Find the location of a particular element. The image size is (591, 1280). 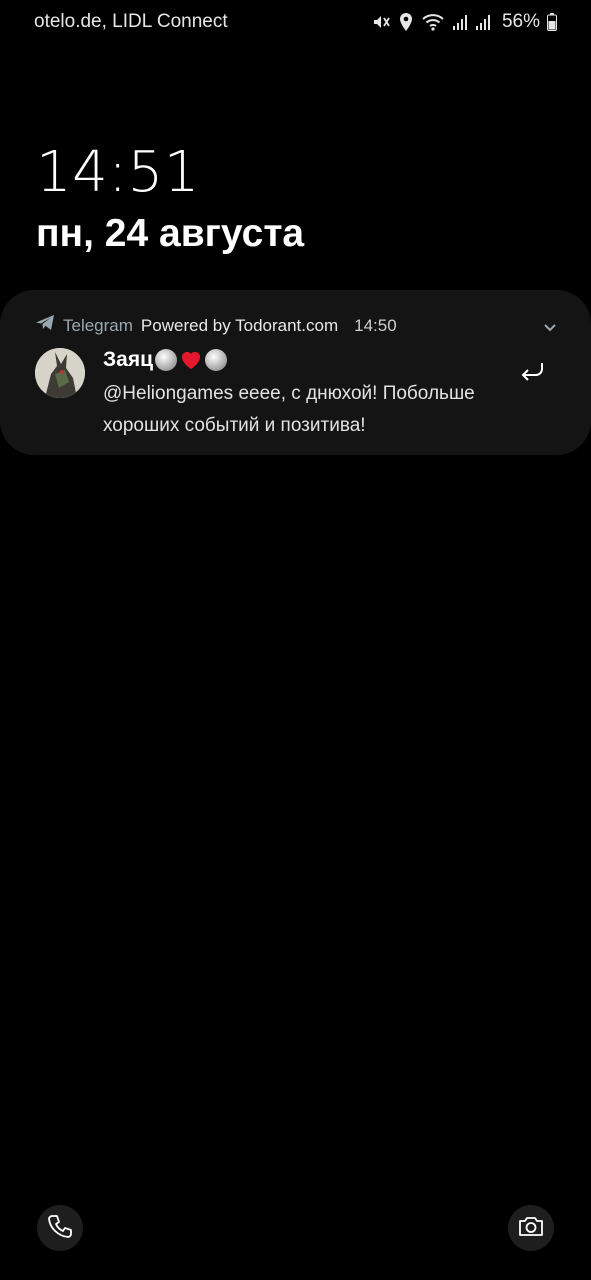

emoji-decoration is located at coordinates (191, 360).